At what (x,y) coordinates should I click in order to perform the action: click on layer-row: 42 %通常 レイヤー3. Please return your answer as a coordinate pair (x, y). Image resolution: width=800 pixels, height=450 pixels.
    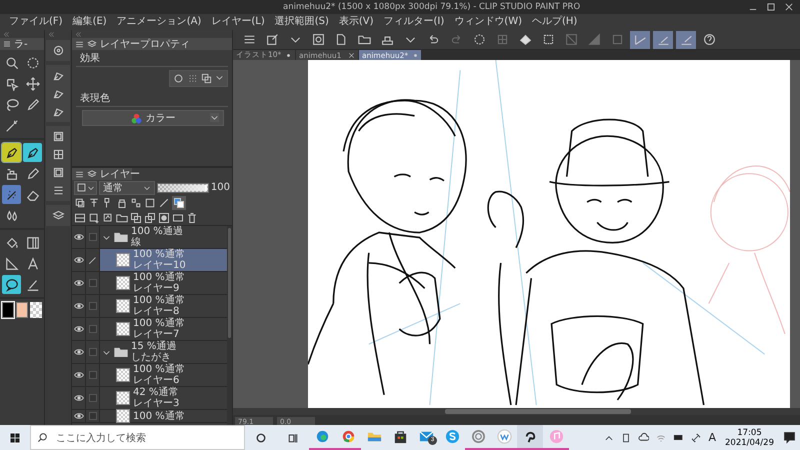
    Looking at the image, I should click on (149, 398).